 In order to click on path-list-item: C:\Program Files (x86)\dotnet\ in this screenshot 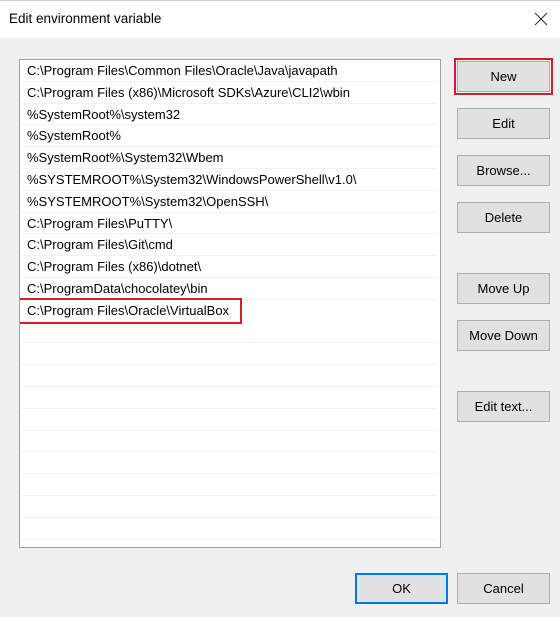, I will do `click(230, 267)`.